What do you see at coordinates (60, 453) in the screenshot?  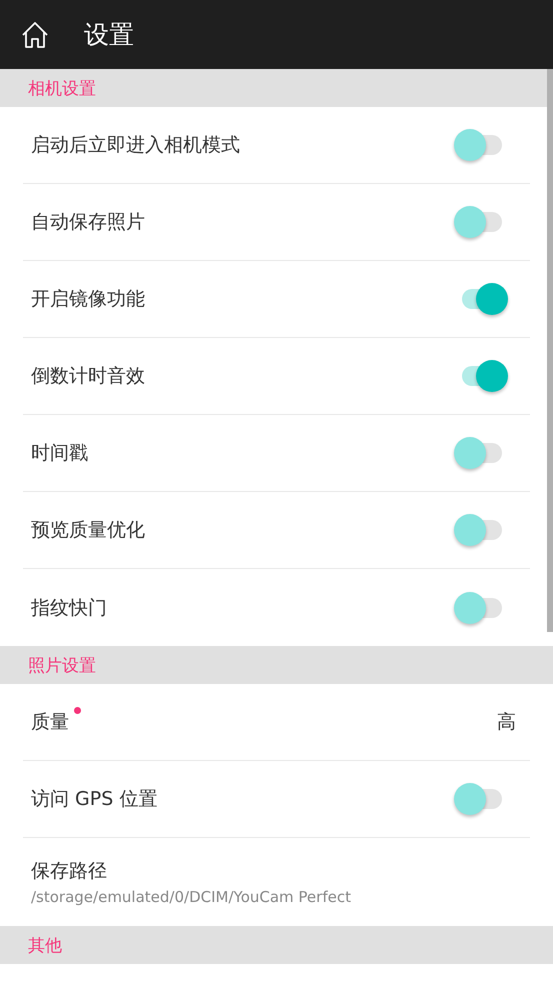 I see `setting-label: 时间戳` at bounding box center [60, 453].